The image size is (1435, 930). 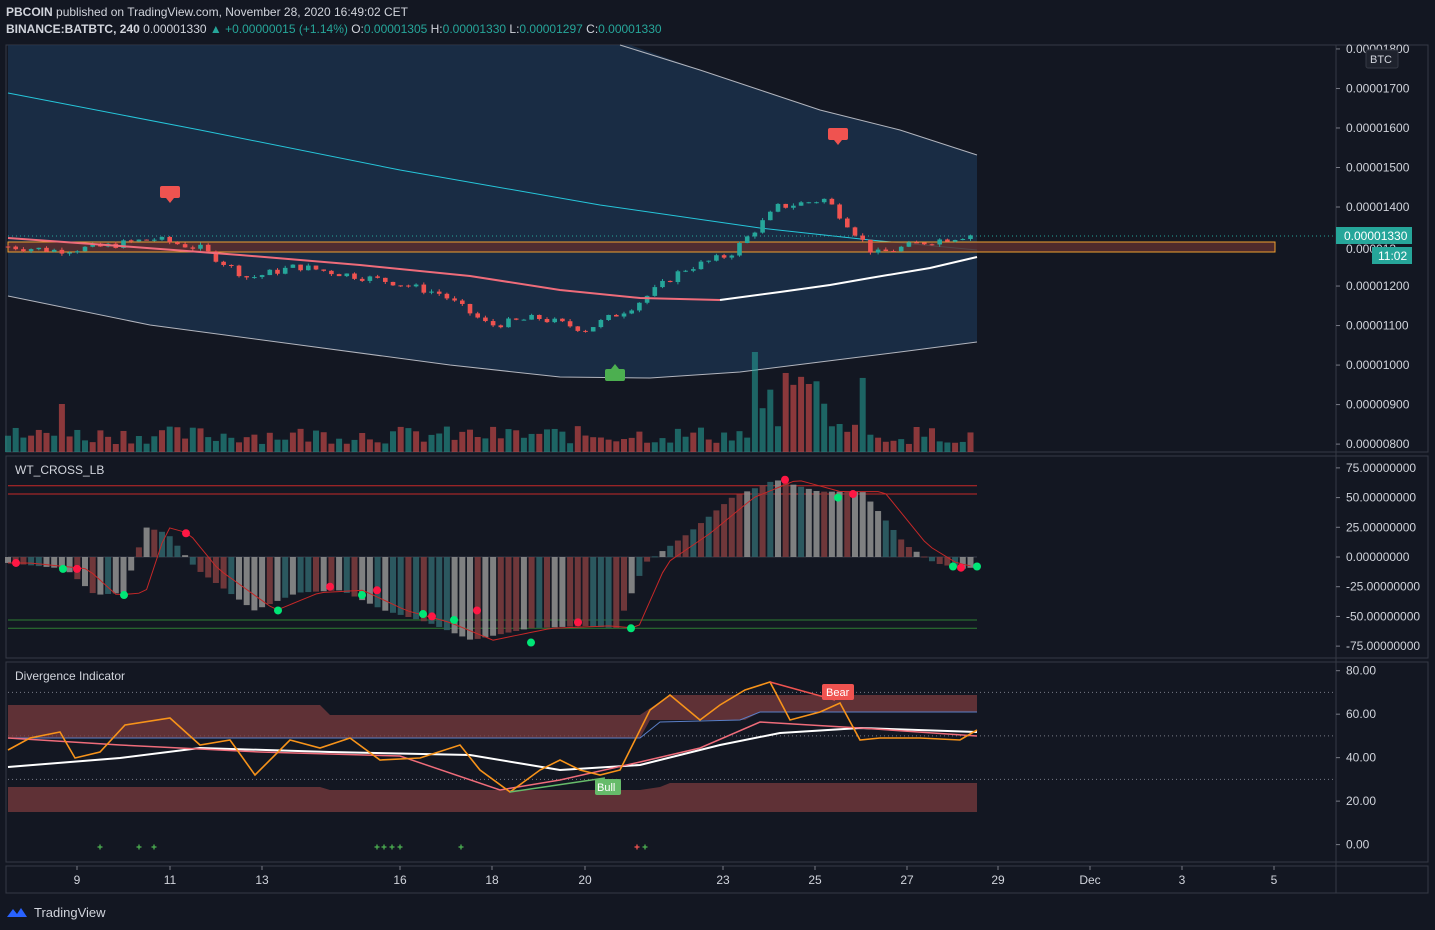 I want to click on footer-brand: TradingView, so click(x=56, y=912).